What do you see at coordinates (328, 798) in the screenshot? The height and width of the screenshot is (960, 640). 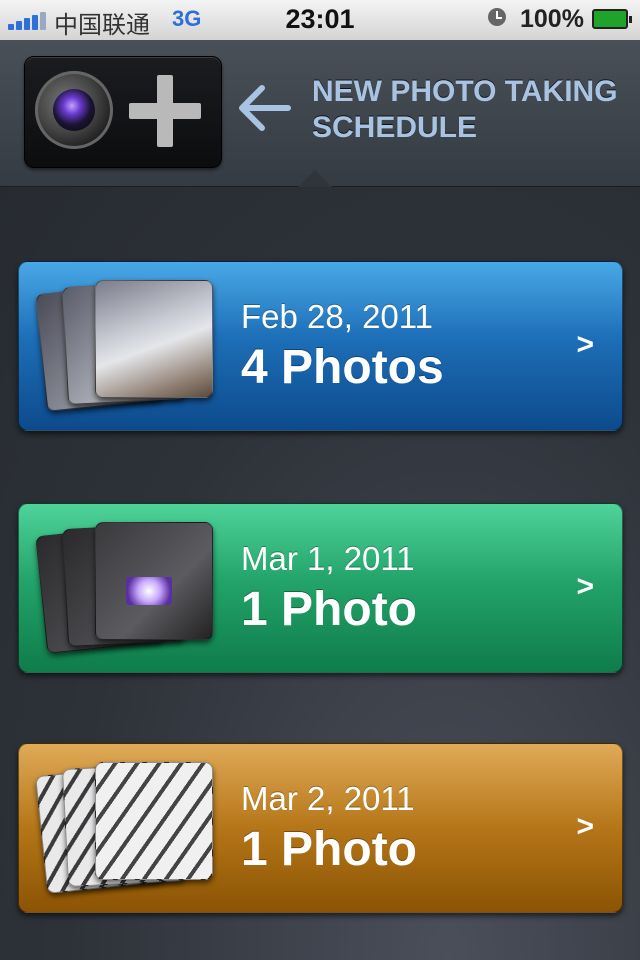 I see `schedule-date: Mar 2, 2011` at bounding box center [328, 798].